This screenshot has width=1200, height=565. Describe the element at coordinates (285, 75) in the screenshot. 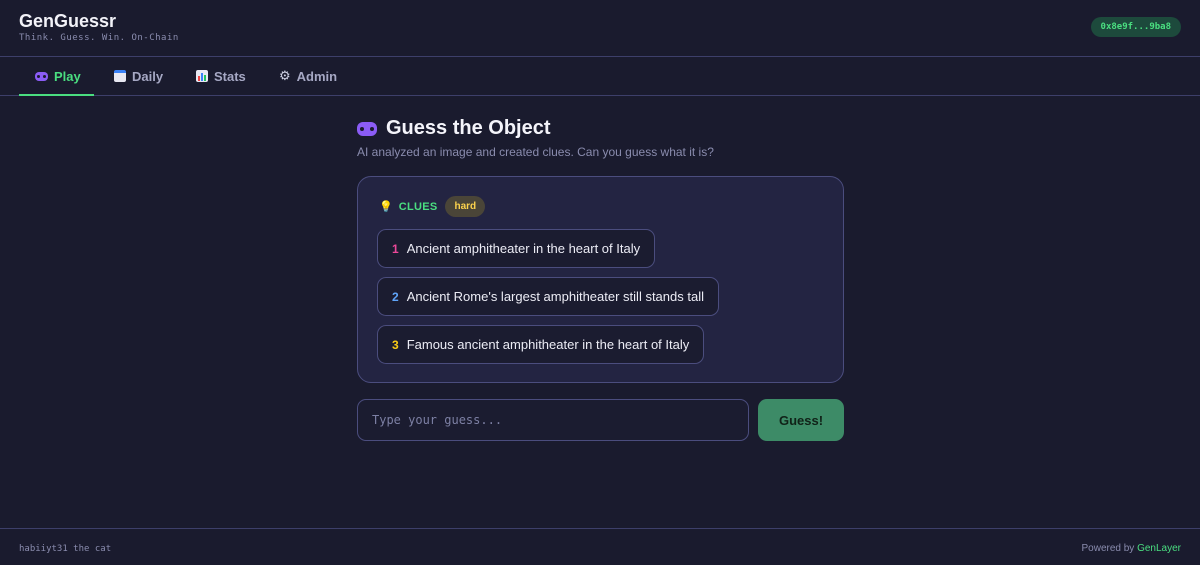

I see `gear-icon: ⚙` at that location.